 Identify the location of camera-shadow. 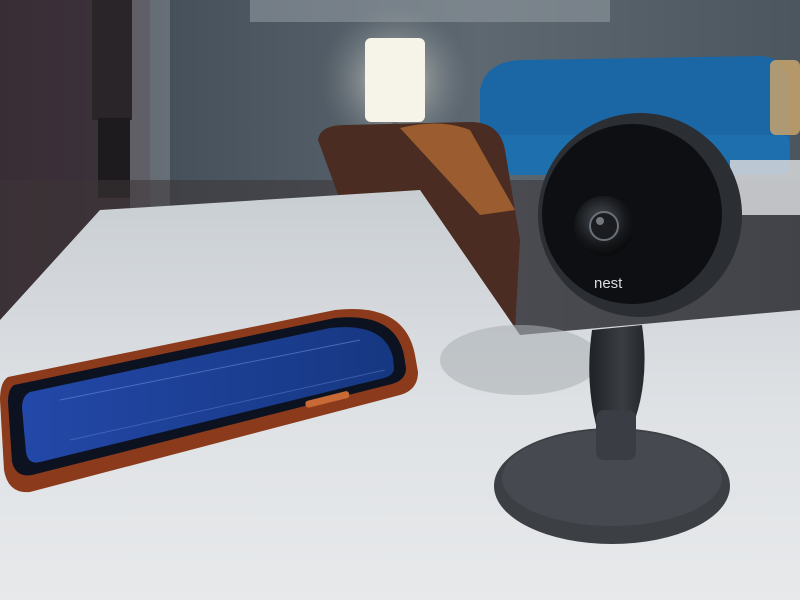
(520, 360).